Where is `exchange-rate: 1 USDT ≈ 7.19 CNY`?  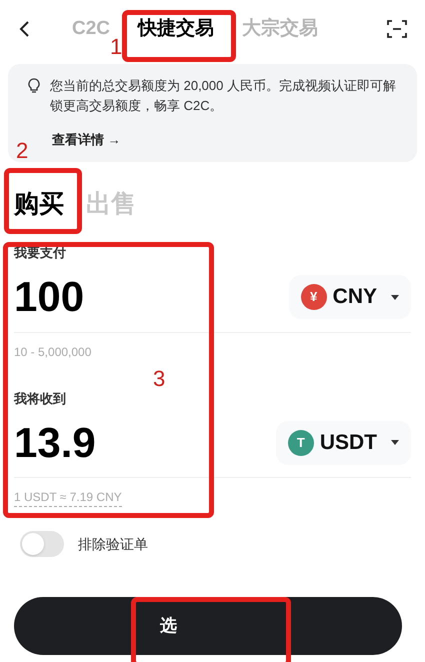
exchange-rate: 1 USDT ≈ 7.19 CNY is located at coordinates (68, 497).